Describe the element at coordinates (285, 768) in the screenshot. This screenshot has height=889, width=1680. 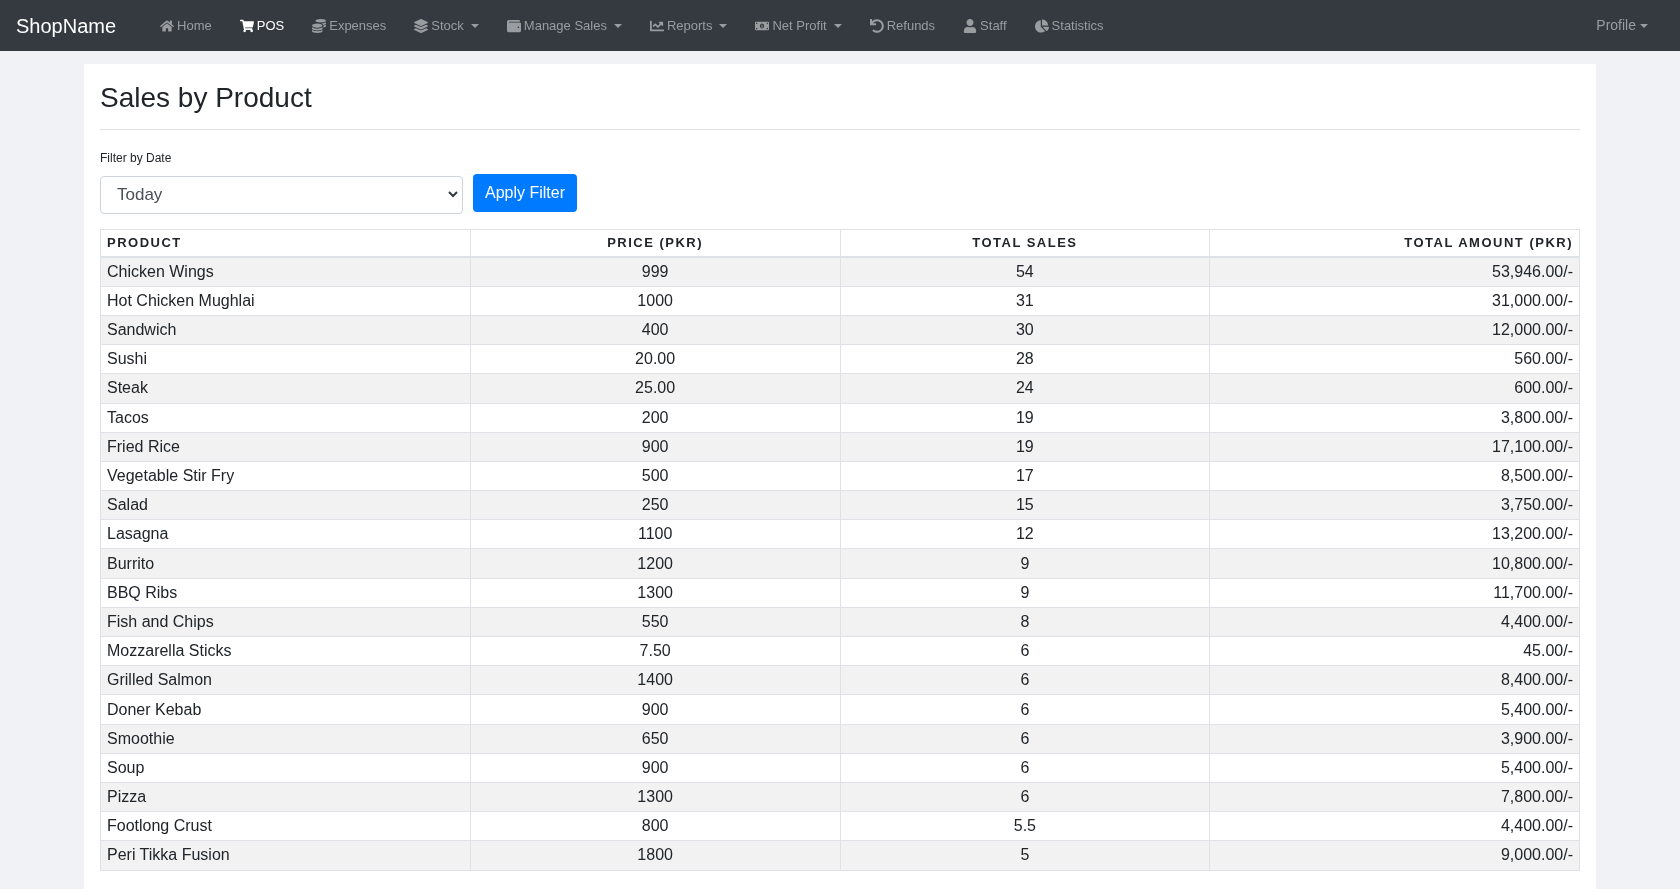
I see `table-cell: Soup` at that location.